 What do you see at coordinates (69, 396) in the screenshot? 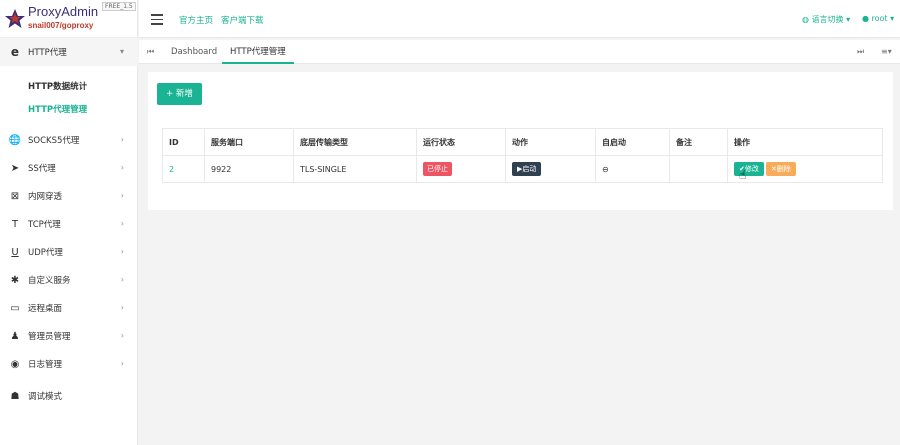
I see `sidebar-item-debug: ☗ 调试模式` at bounding box center [69, 396].